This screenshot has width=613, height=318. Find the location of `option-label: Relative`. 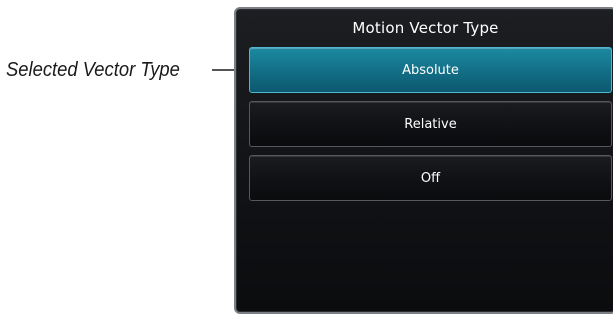

option-label: Relative is located at coordinates (430, 124).